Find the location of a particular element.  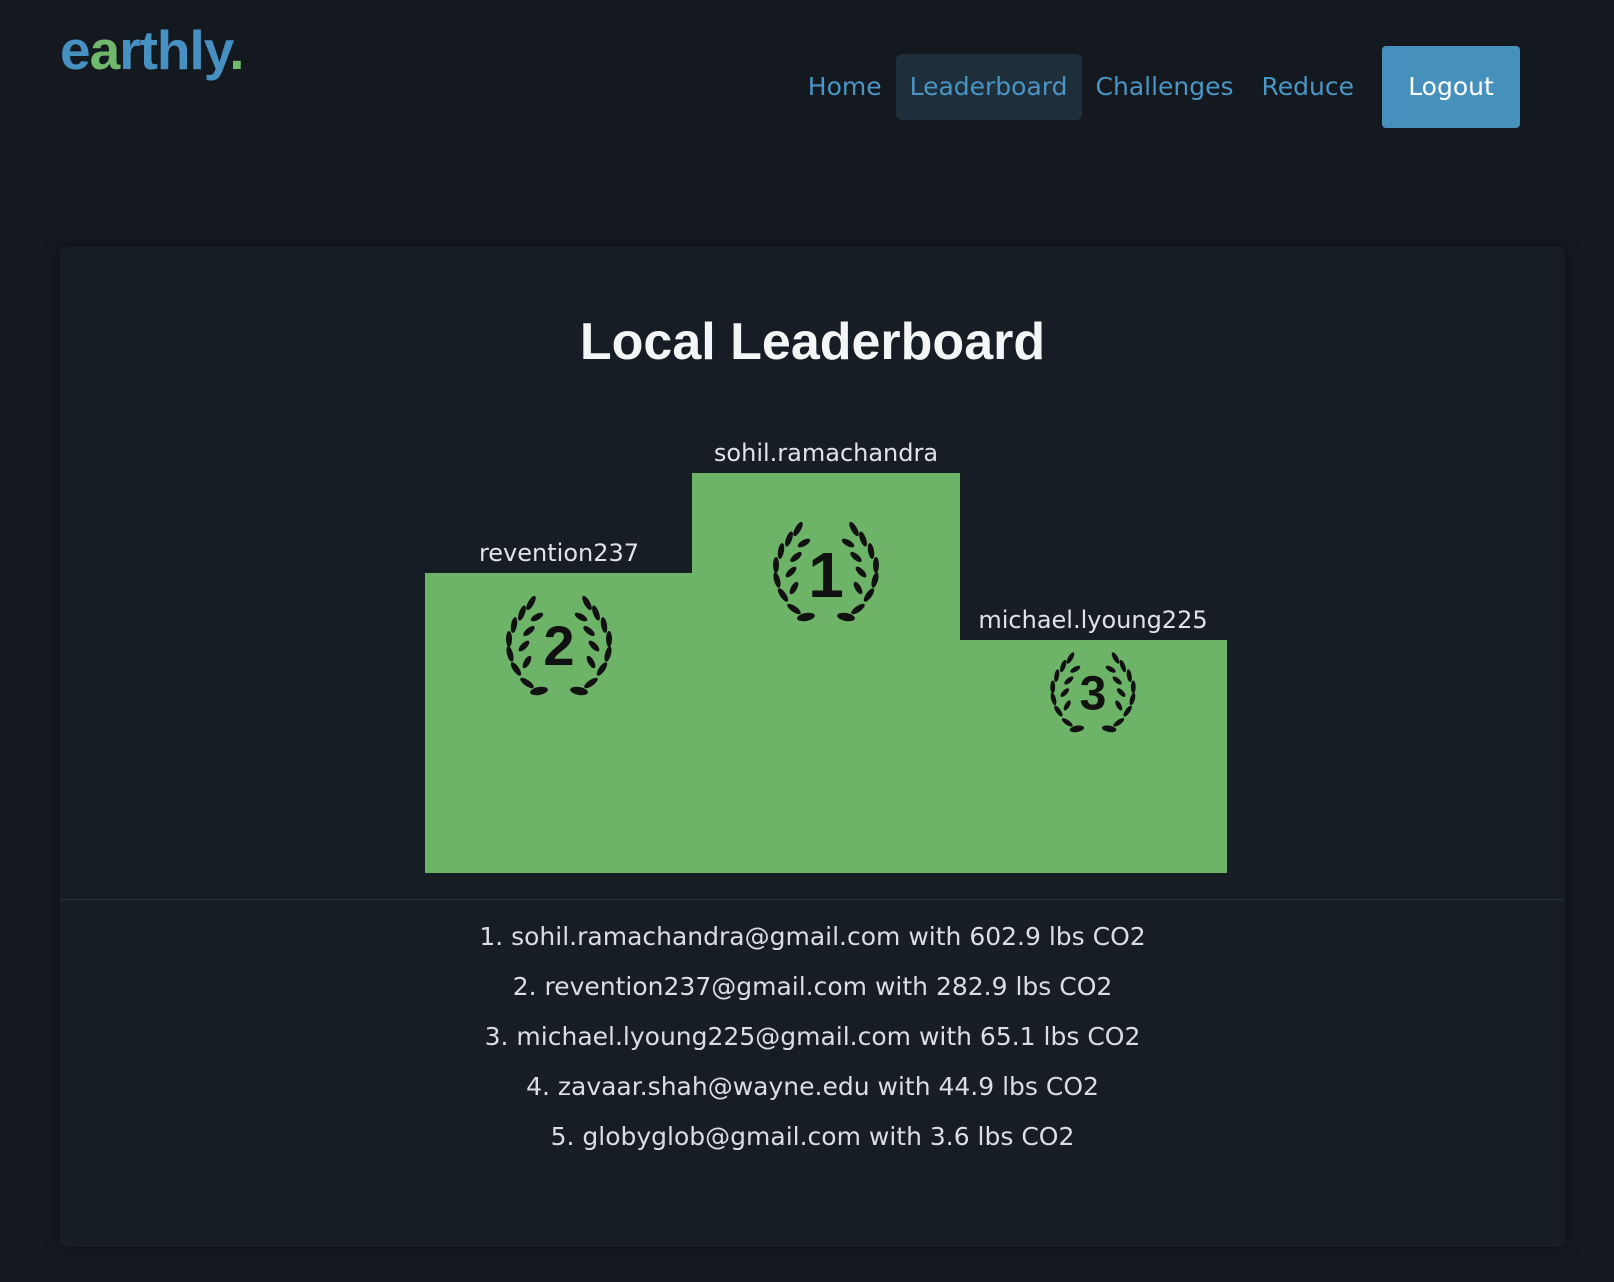

page-title: Local Leaderboard is located at coordinates (812, 342).